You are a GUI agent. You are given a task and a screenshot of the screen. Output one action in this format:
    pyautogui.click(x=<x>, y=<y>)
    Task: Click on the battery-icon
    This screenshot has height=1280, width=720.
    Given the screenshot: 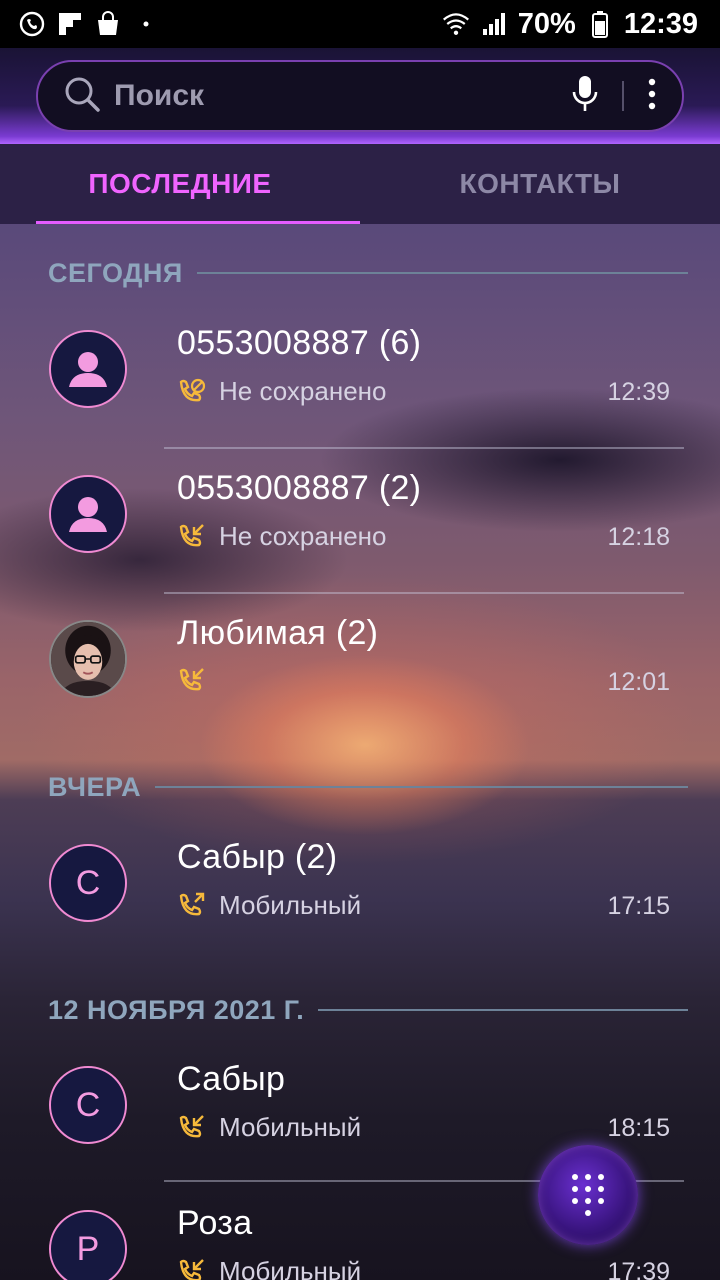 What is the action you would take?
    pyautogui.click(x=600, y=24)
    